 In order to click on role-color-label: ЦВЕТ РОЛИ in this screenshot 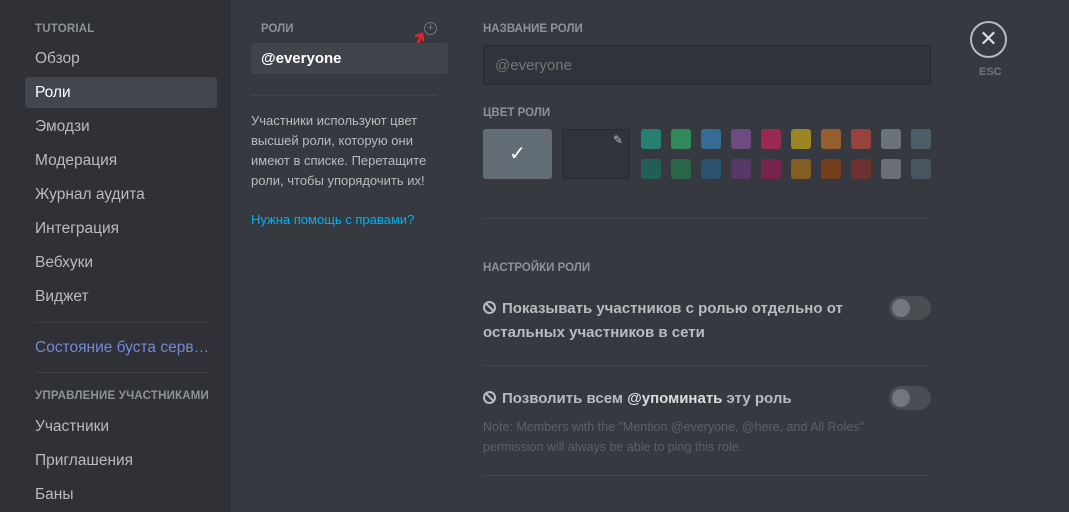, I will do `click(517, 113)`.